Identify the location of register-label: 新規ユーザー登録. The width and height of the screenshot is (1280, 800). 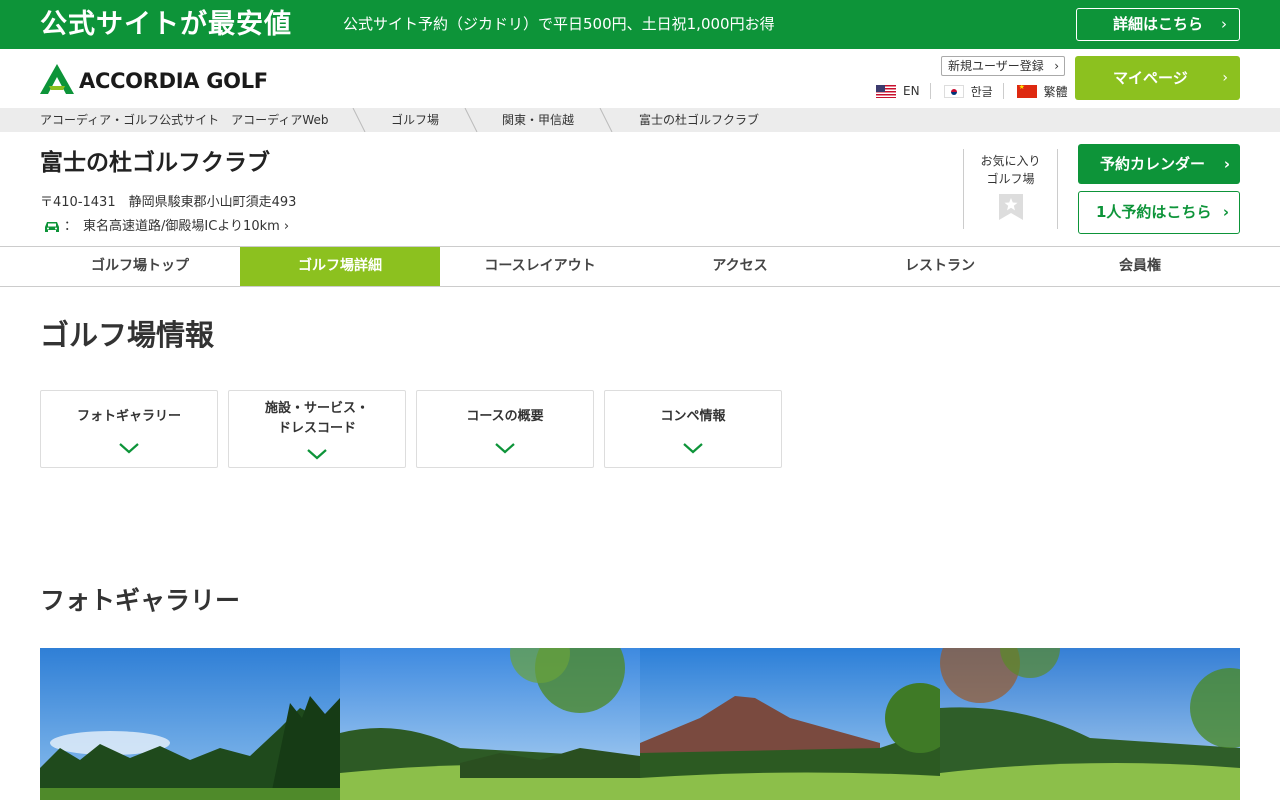
(996, 66).